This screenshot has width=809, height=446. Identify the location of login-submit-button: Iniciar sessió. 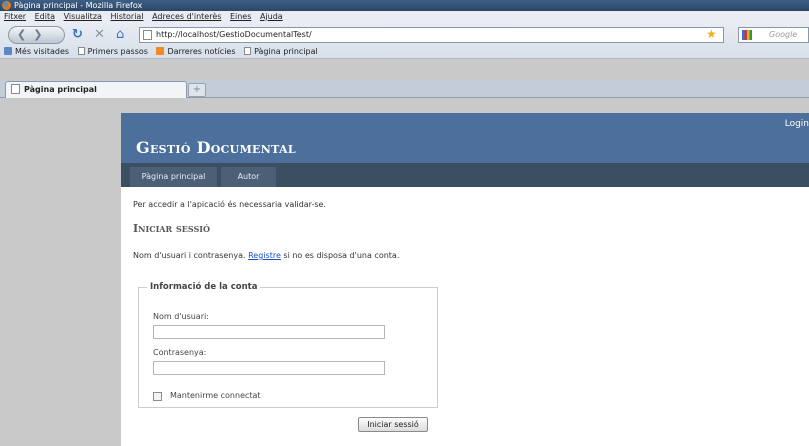
(393, 424).